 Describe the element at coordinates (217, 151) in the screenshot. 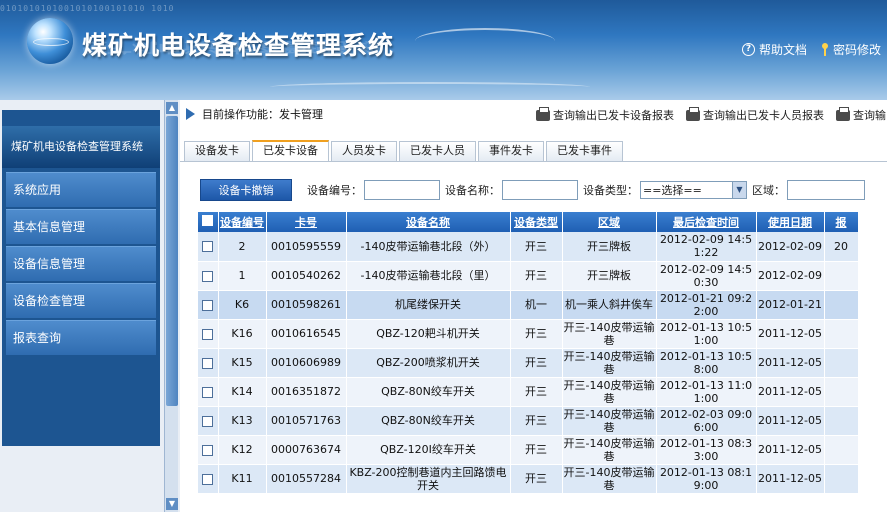

I see `tab-device-card-issue: 设备发卡` at that location.